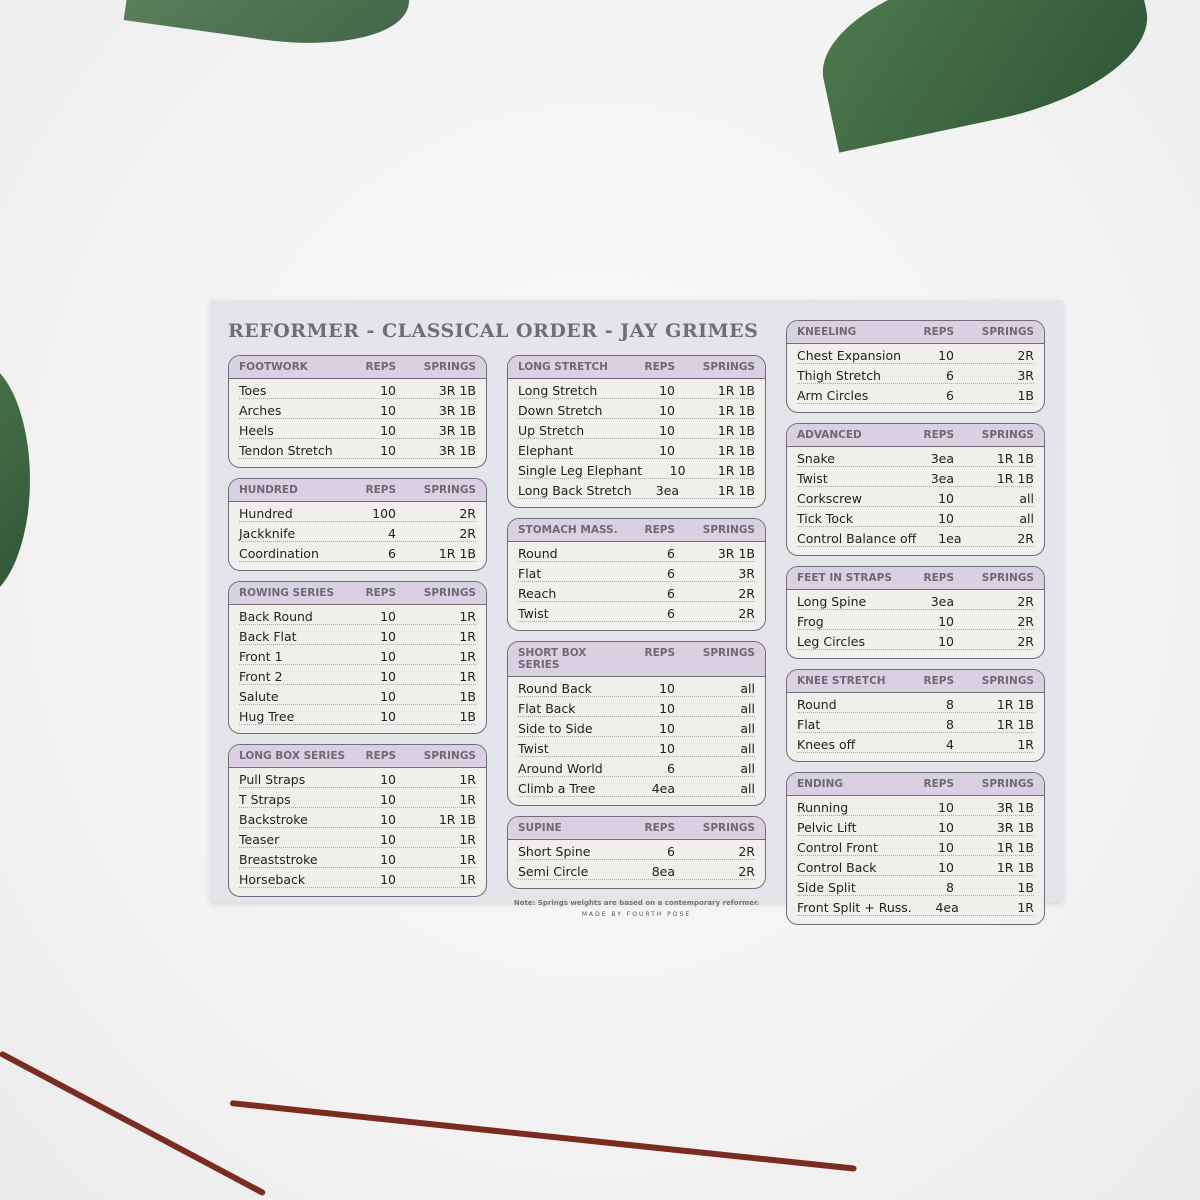 The width and height of the screenshot is (1200, 1200). Describe the element at coordinates (357, 512) in the screenshot. I see `exercise-row: Hundred 100 2R` at that location.